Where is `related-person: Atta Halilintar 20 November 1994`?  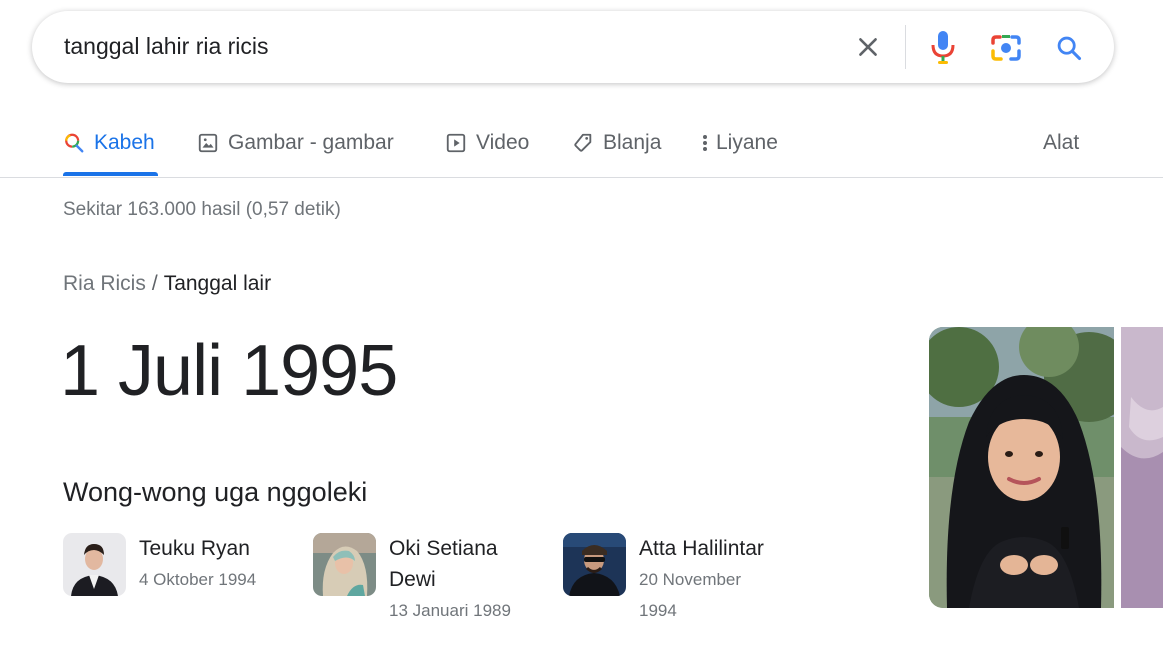 related-person: Atta Halilintar 20 November 1994 is located at coordinates (663, 579).